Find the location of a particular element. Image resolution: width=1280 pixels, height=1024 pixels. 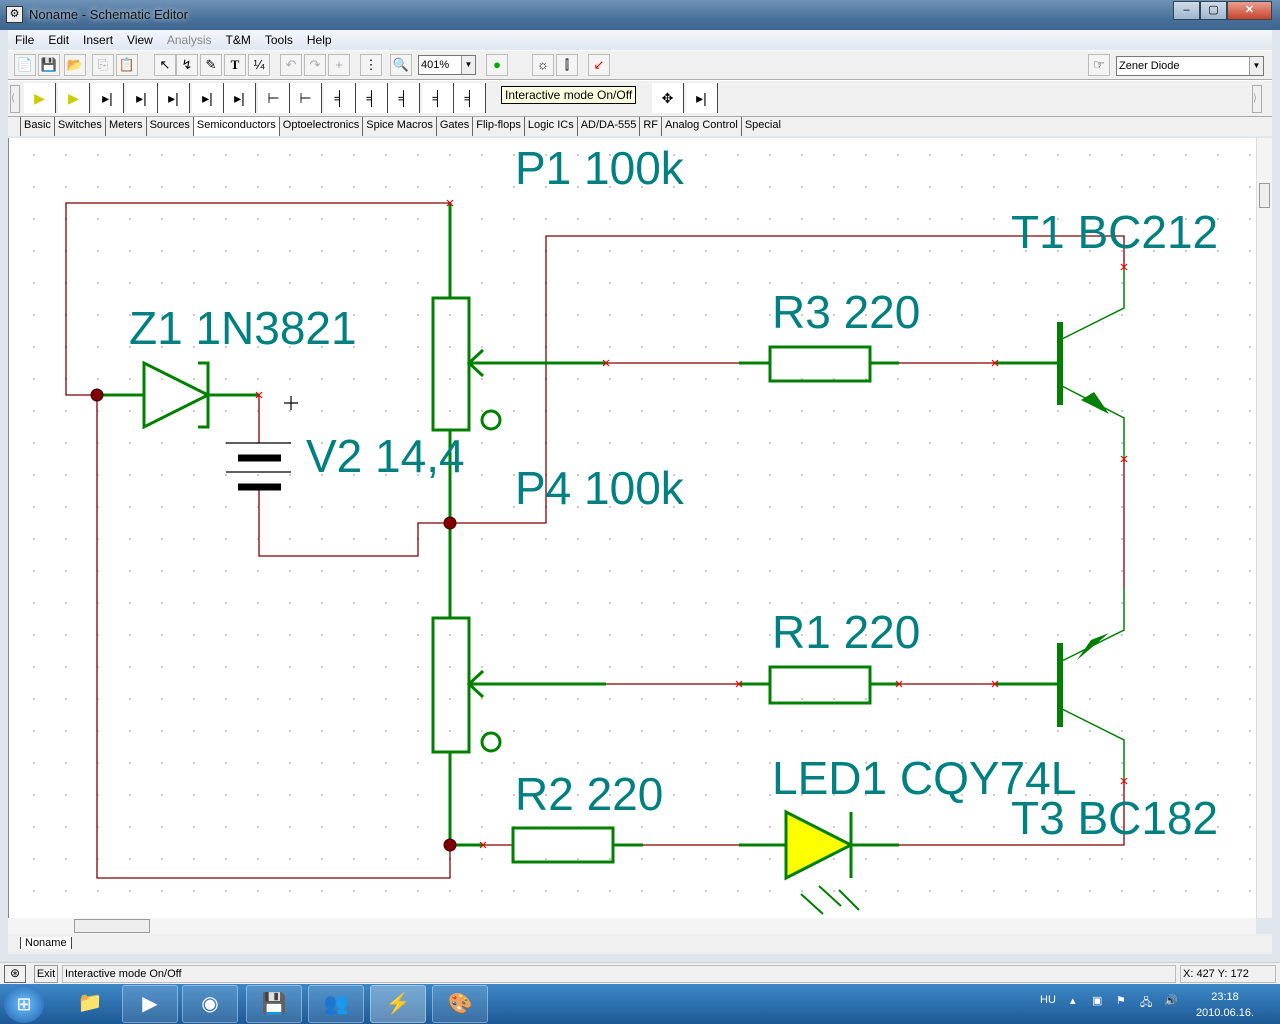

diode-macro-icon: ▸| is located at coordinates (702, 98).